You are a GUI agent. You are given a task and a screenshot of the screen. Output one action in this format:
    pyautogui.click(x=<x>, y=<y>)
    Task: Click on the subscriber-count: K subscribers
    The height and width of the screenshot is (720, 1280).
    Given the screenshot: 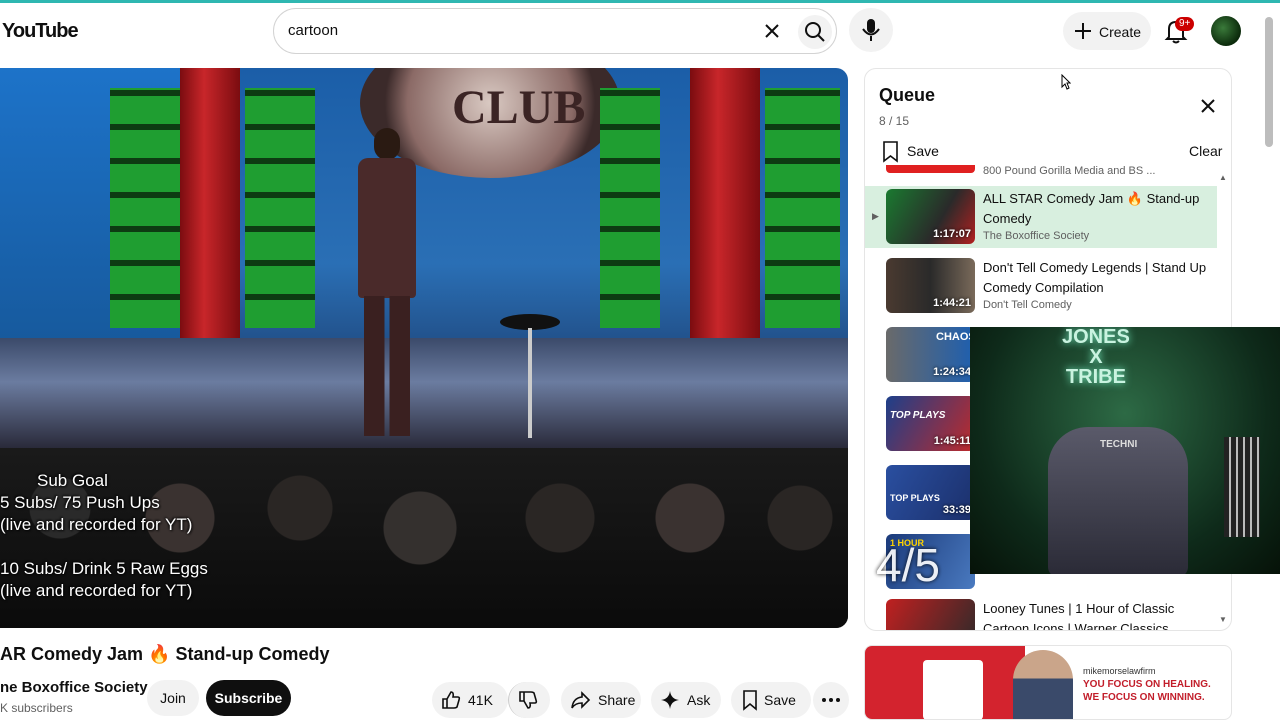 What is the action you would take?
    pyautogui.click(x=36, y=708)
    